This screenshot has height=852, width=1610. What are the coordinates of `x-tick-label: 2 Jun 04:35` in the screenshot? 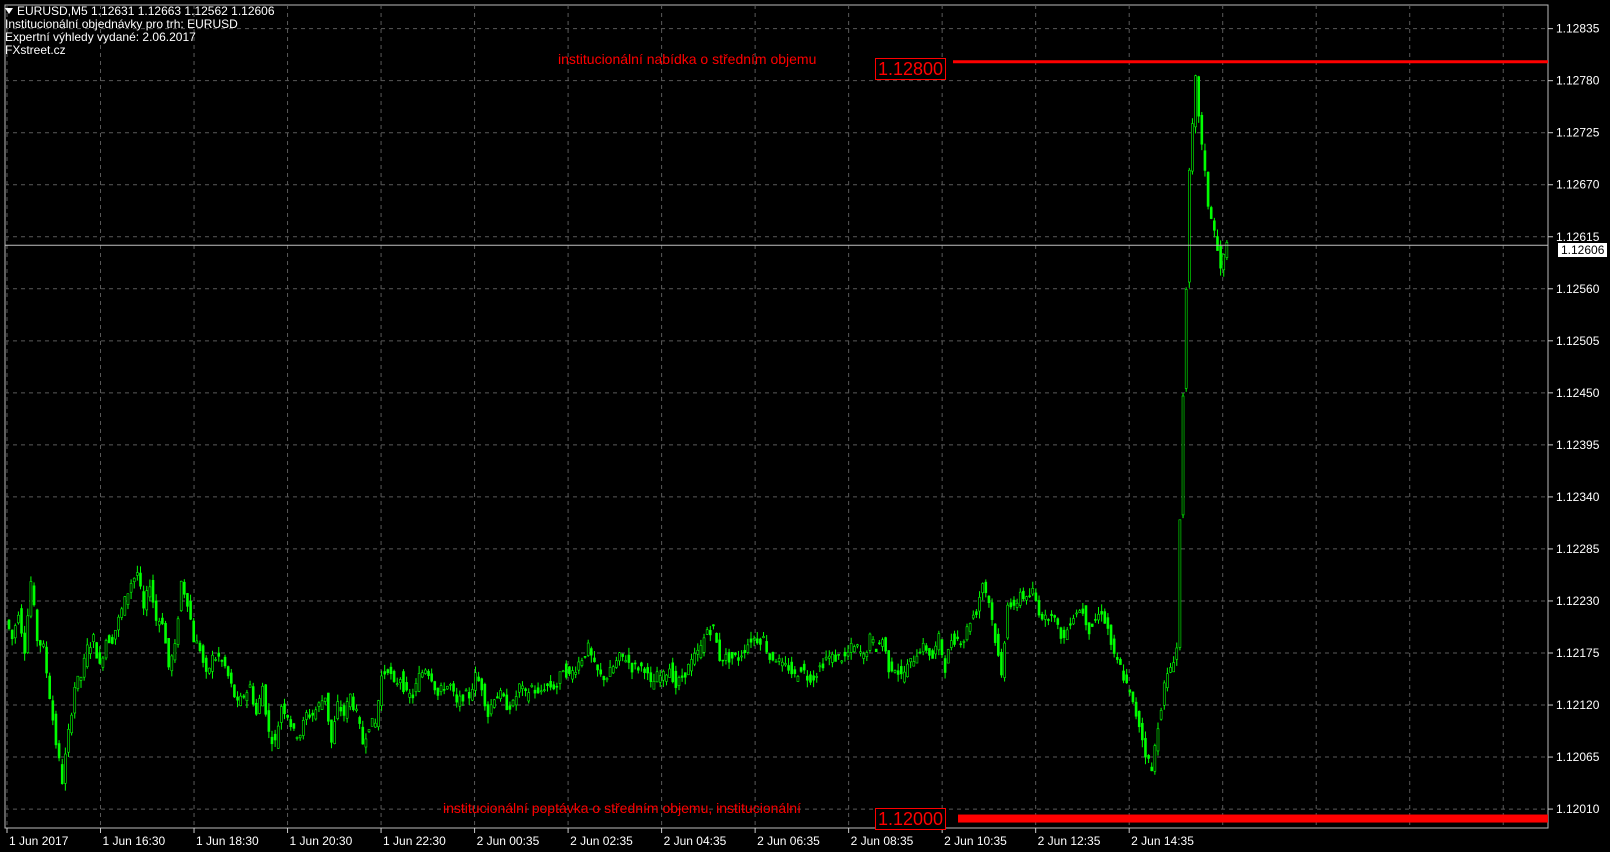 It's located at (695, 841).